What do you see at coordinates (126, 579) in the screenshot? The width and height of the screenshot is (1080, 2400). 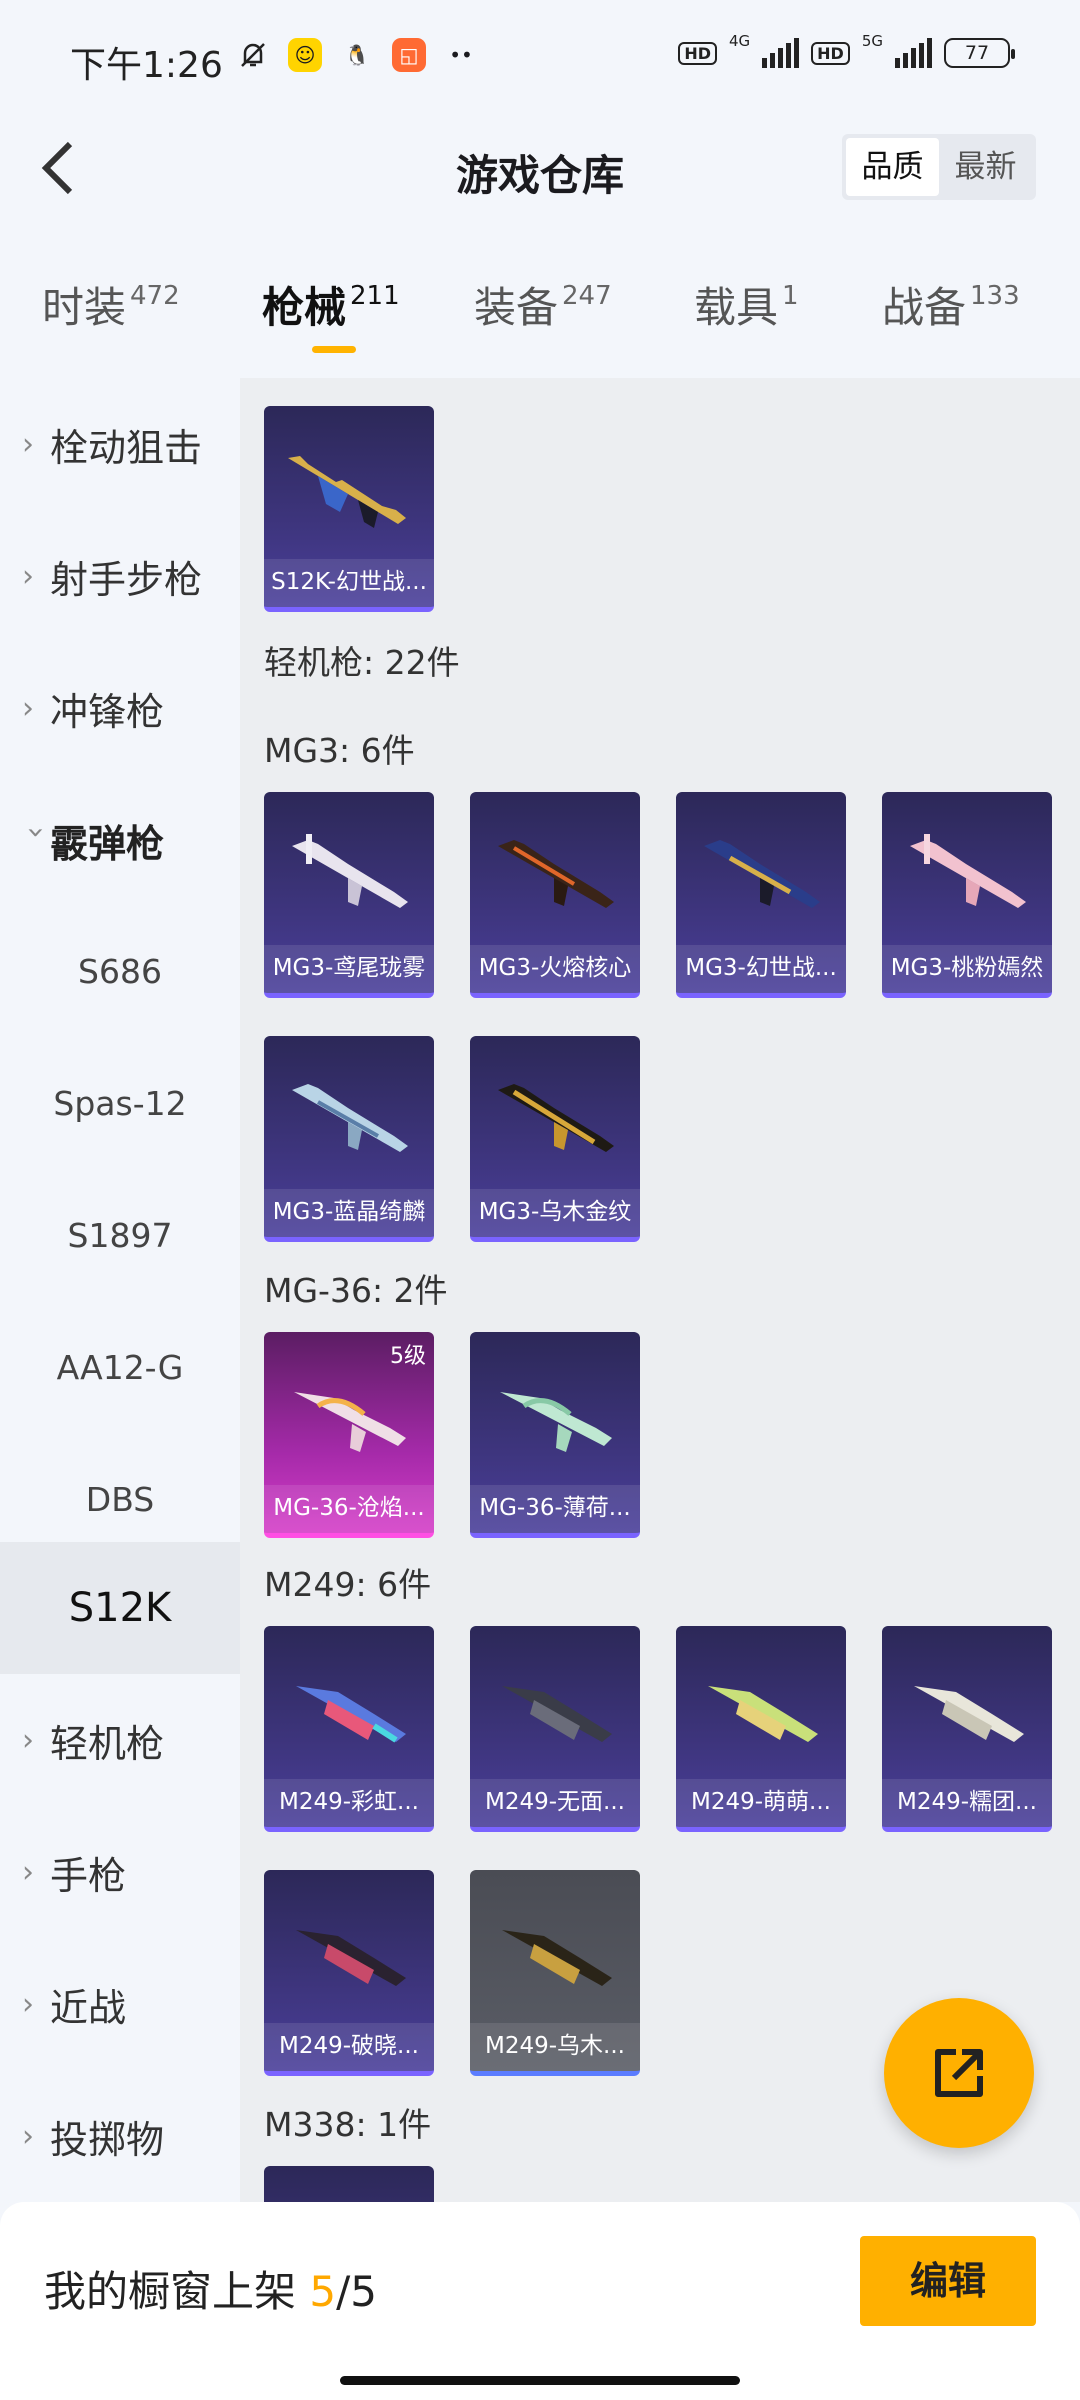 I see `sidebar-item-label: 射手步枪` at bounding box center [126, 579].